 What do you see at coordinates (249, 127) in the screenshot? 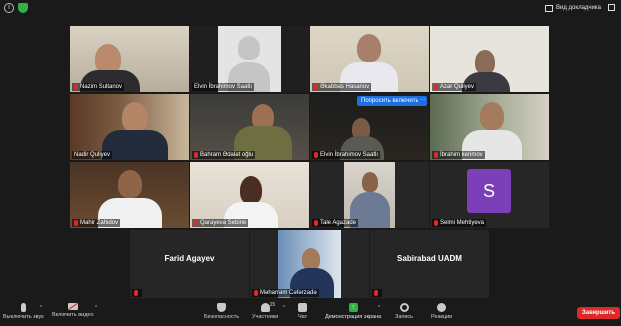
I see `video-tile: Bahram Ədalət oğlu` at bounding box center [249, 127].